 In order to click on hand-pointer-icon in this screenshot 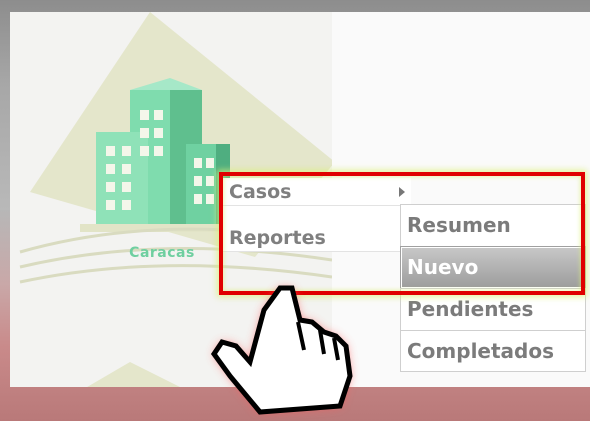, I will do `click(281, 350)`.